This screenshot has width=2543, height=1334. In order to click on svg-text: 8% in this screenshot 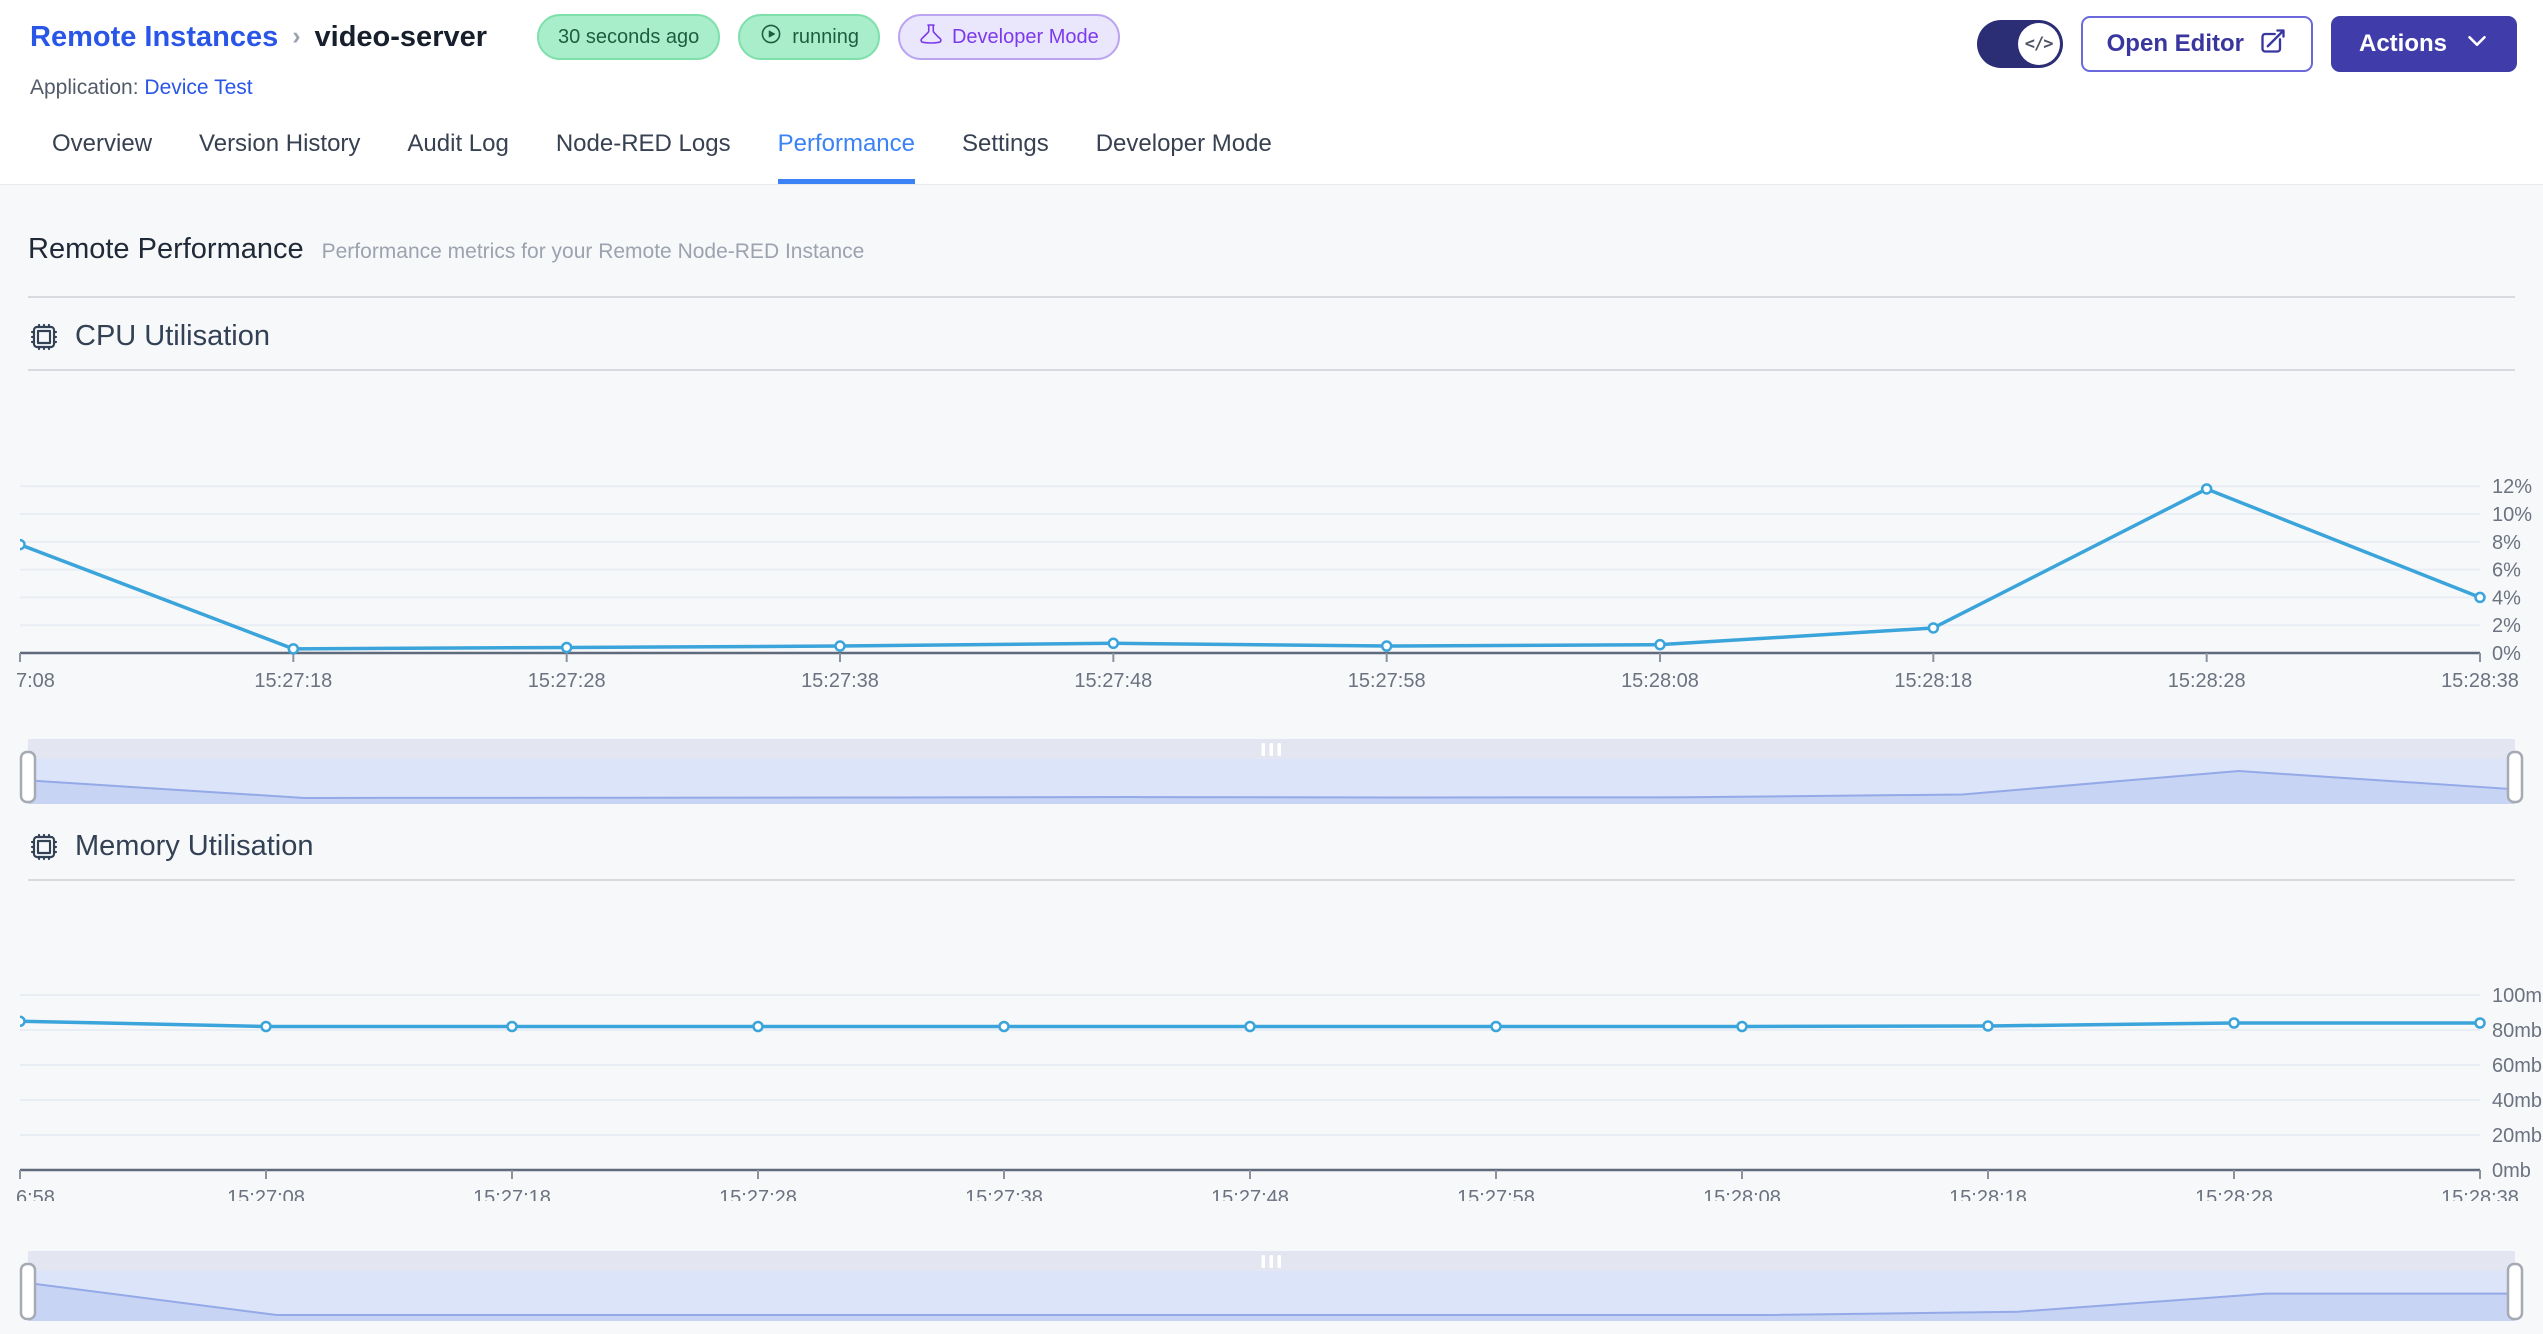, I will do `click(2506, 543)`.